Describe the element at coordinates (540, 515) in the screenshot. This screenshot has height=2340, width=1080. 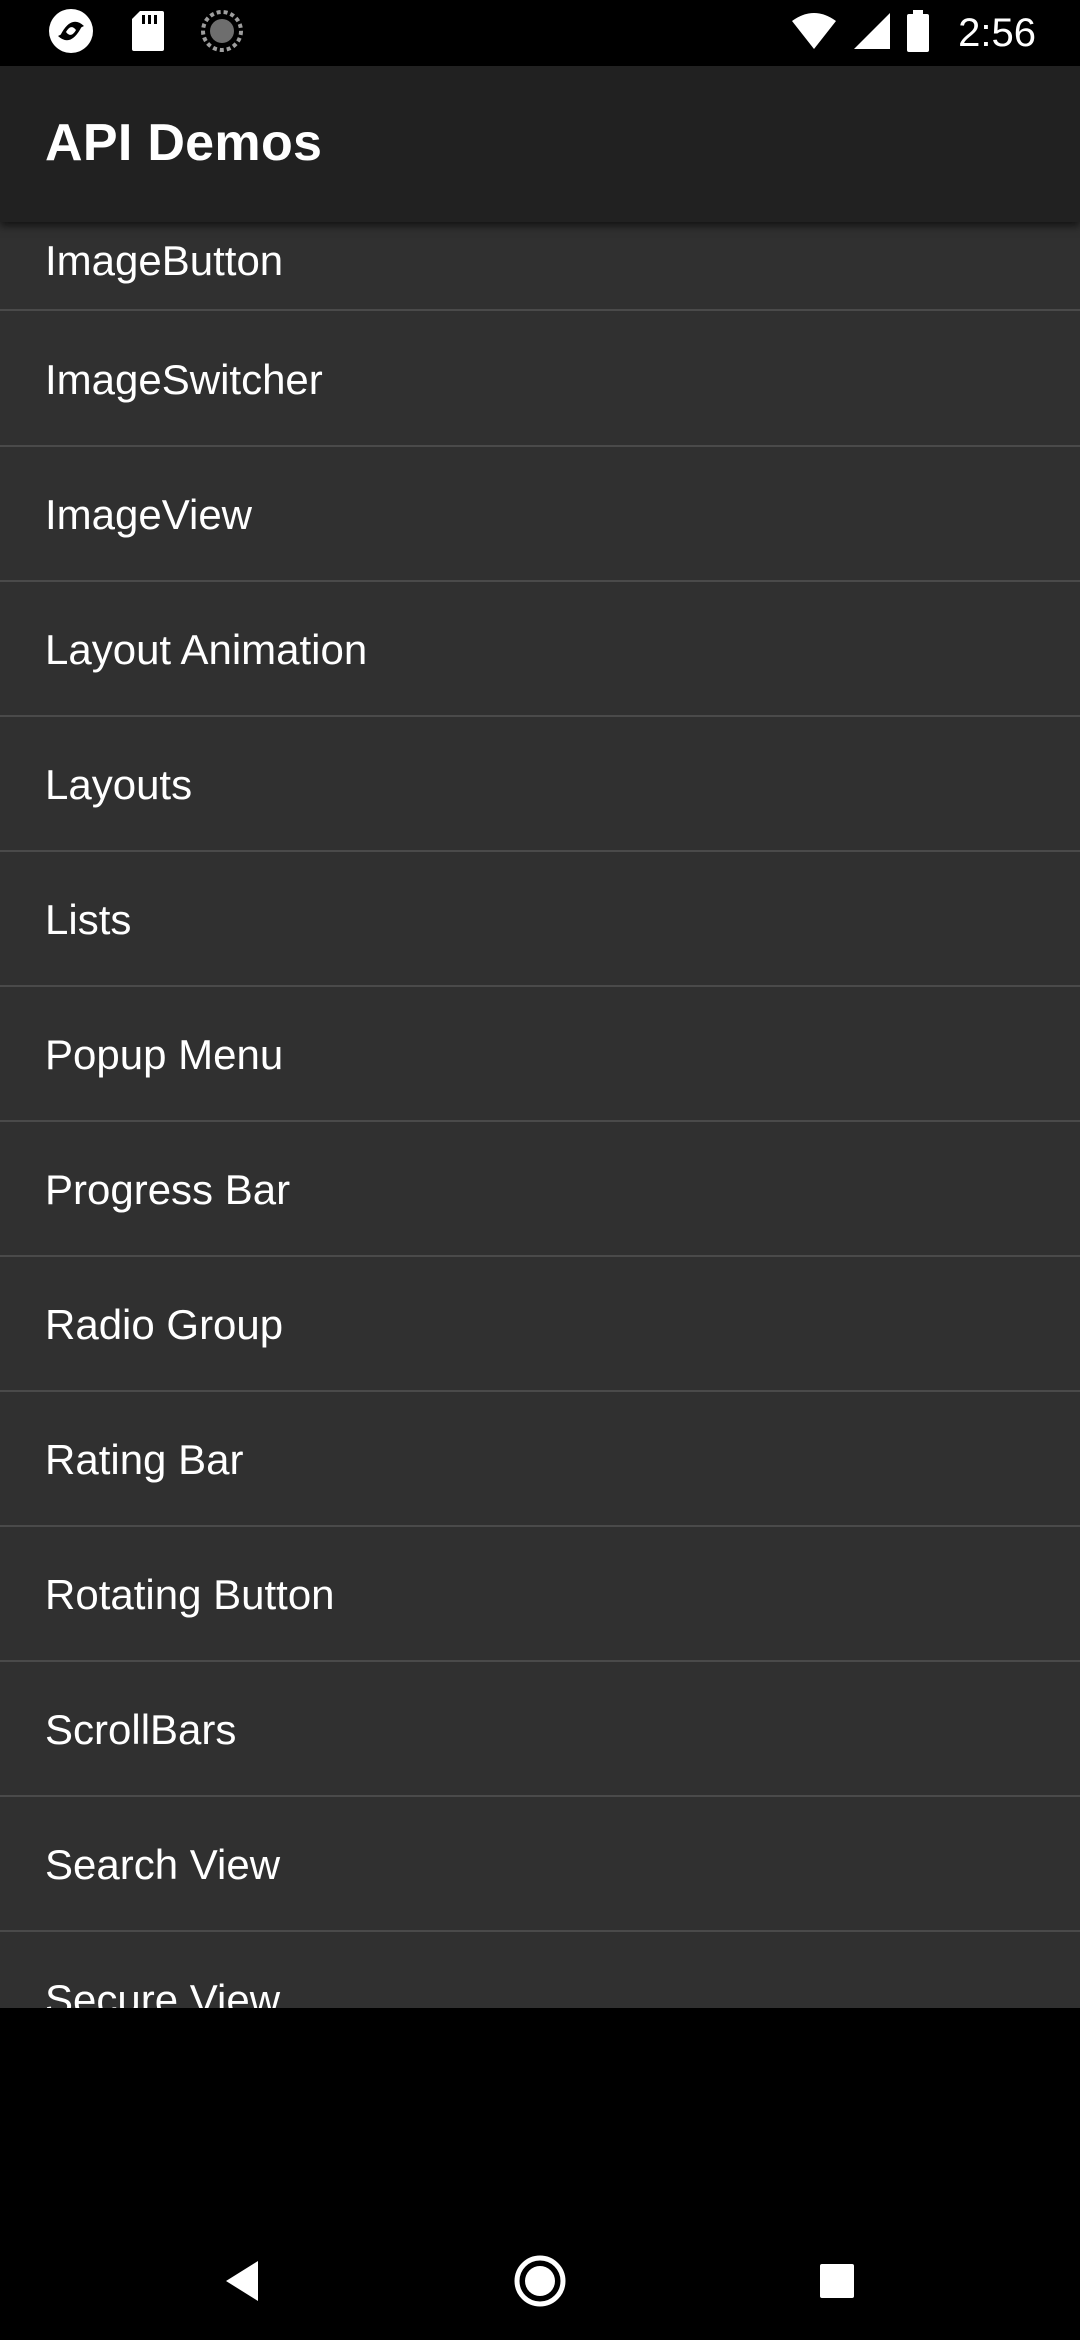
I see `list-item: ImageView` at that location.